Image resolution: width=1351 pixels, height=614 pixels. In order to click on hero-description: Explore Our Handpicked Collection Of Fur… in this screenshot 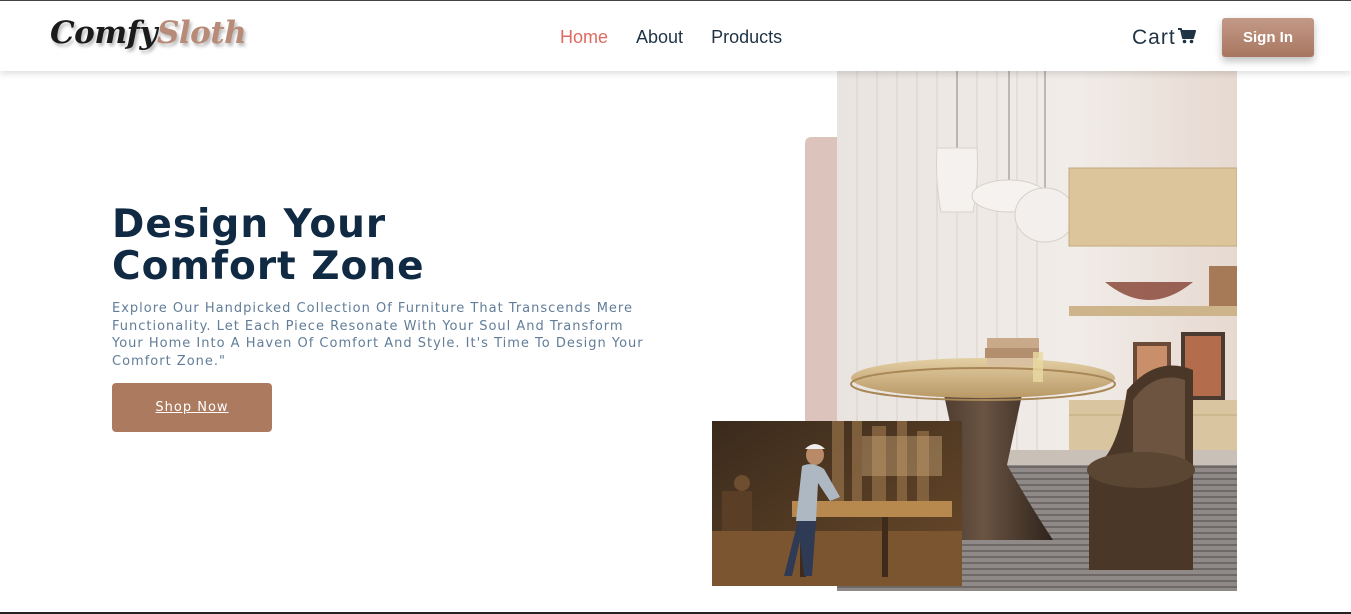, I will do `click(378, 335)`.